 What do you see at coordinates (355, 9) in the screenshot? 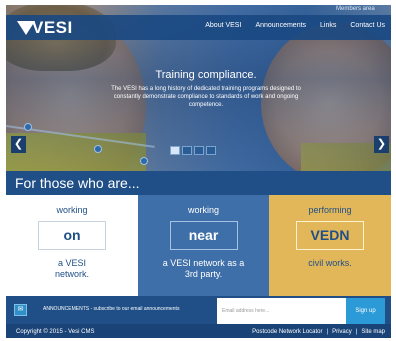
I see `members-area-link: Members area` at bounding box center [355, 9].